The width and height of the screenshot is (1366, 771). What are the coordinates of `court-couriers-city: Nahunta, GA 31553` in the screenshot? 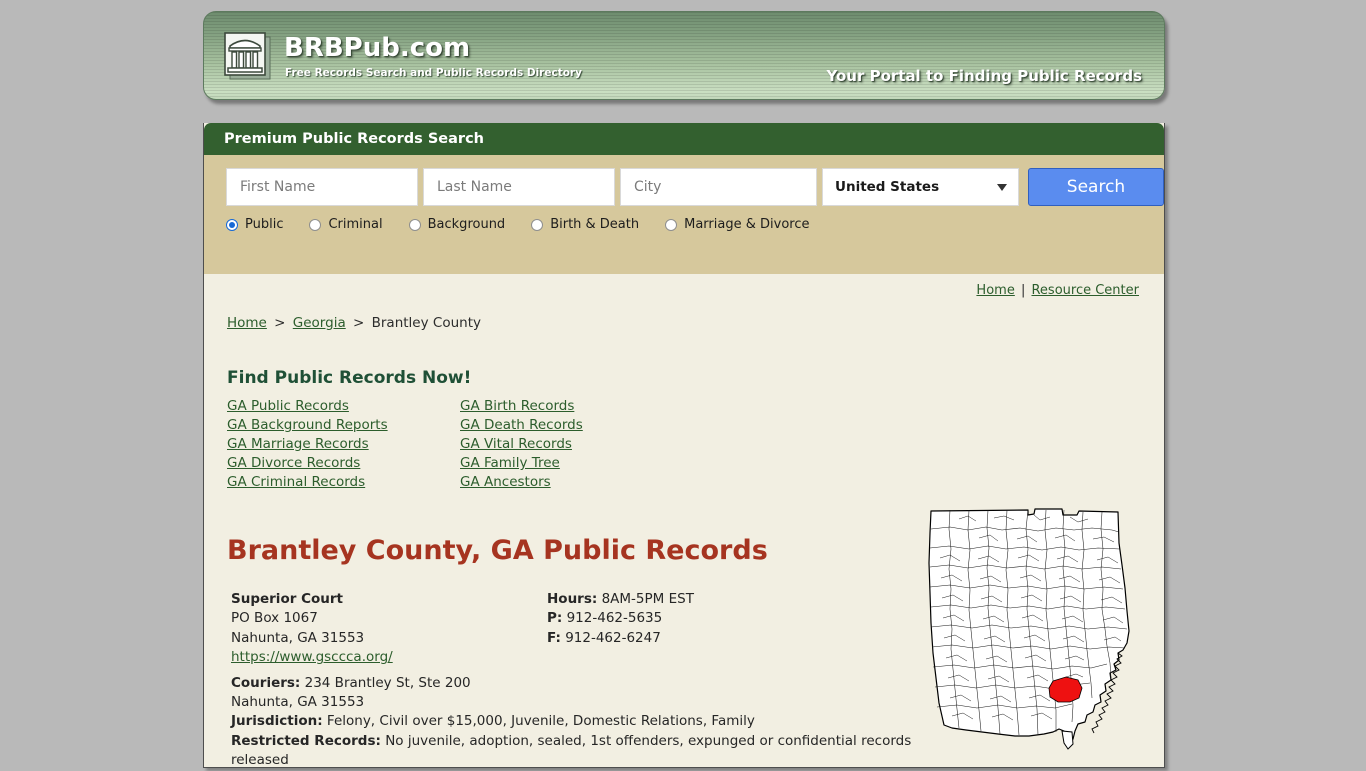 It's located at (298, 702).